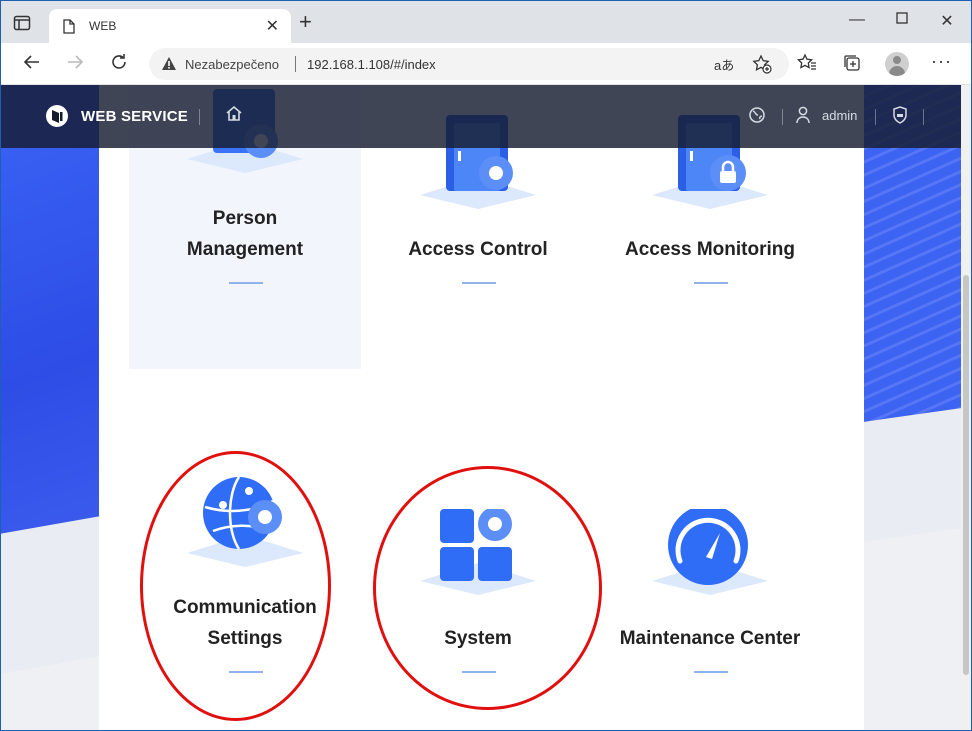 The height and width of the screenshot is (731, 972). What do you see at coordinates (371, 64) in the screenshot?
I see `url-text: 192.168.1.108/#/index` at bounding box center [371, 64].